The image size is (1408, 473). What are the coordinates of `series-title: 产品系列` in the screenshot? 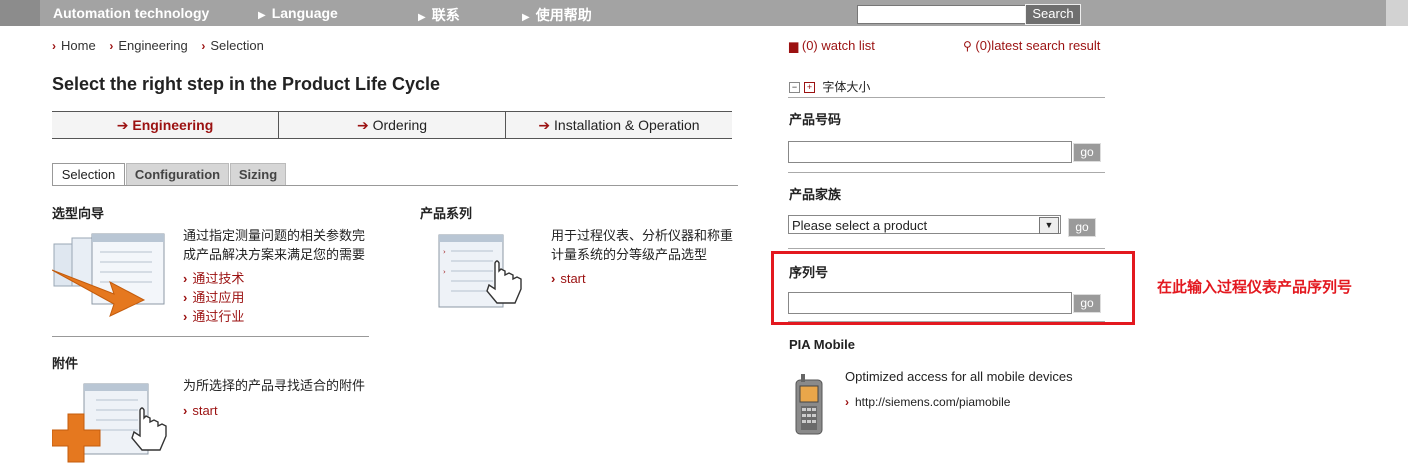 It's located at (446, 213).